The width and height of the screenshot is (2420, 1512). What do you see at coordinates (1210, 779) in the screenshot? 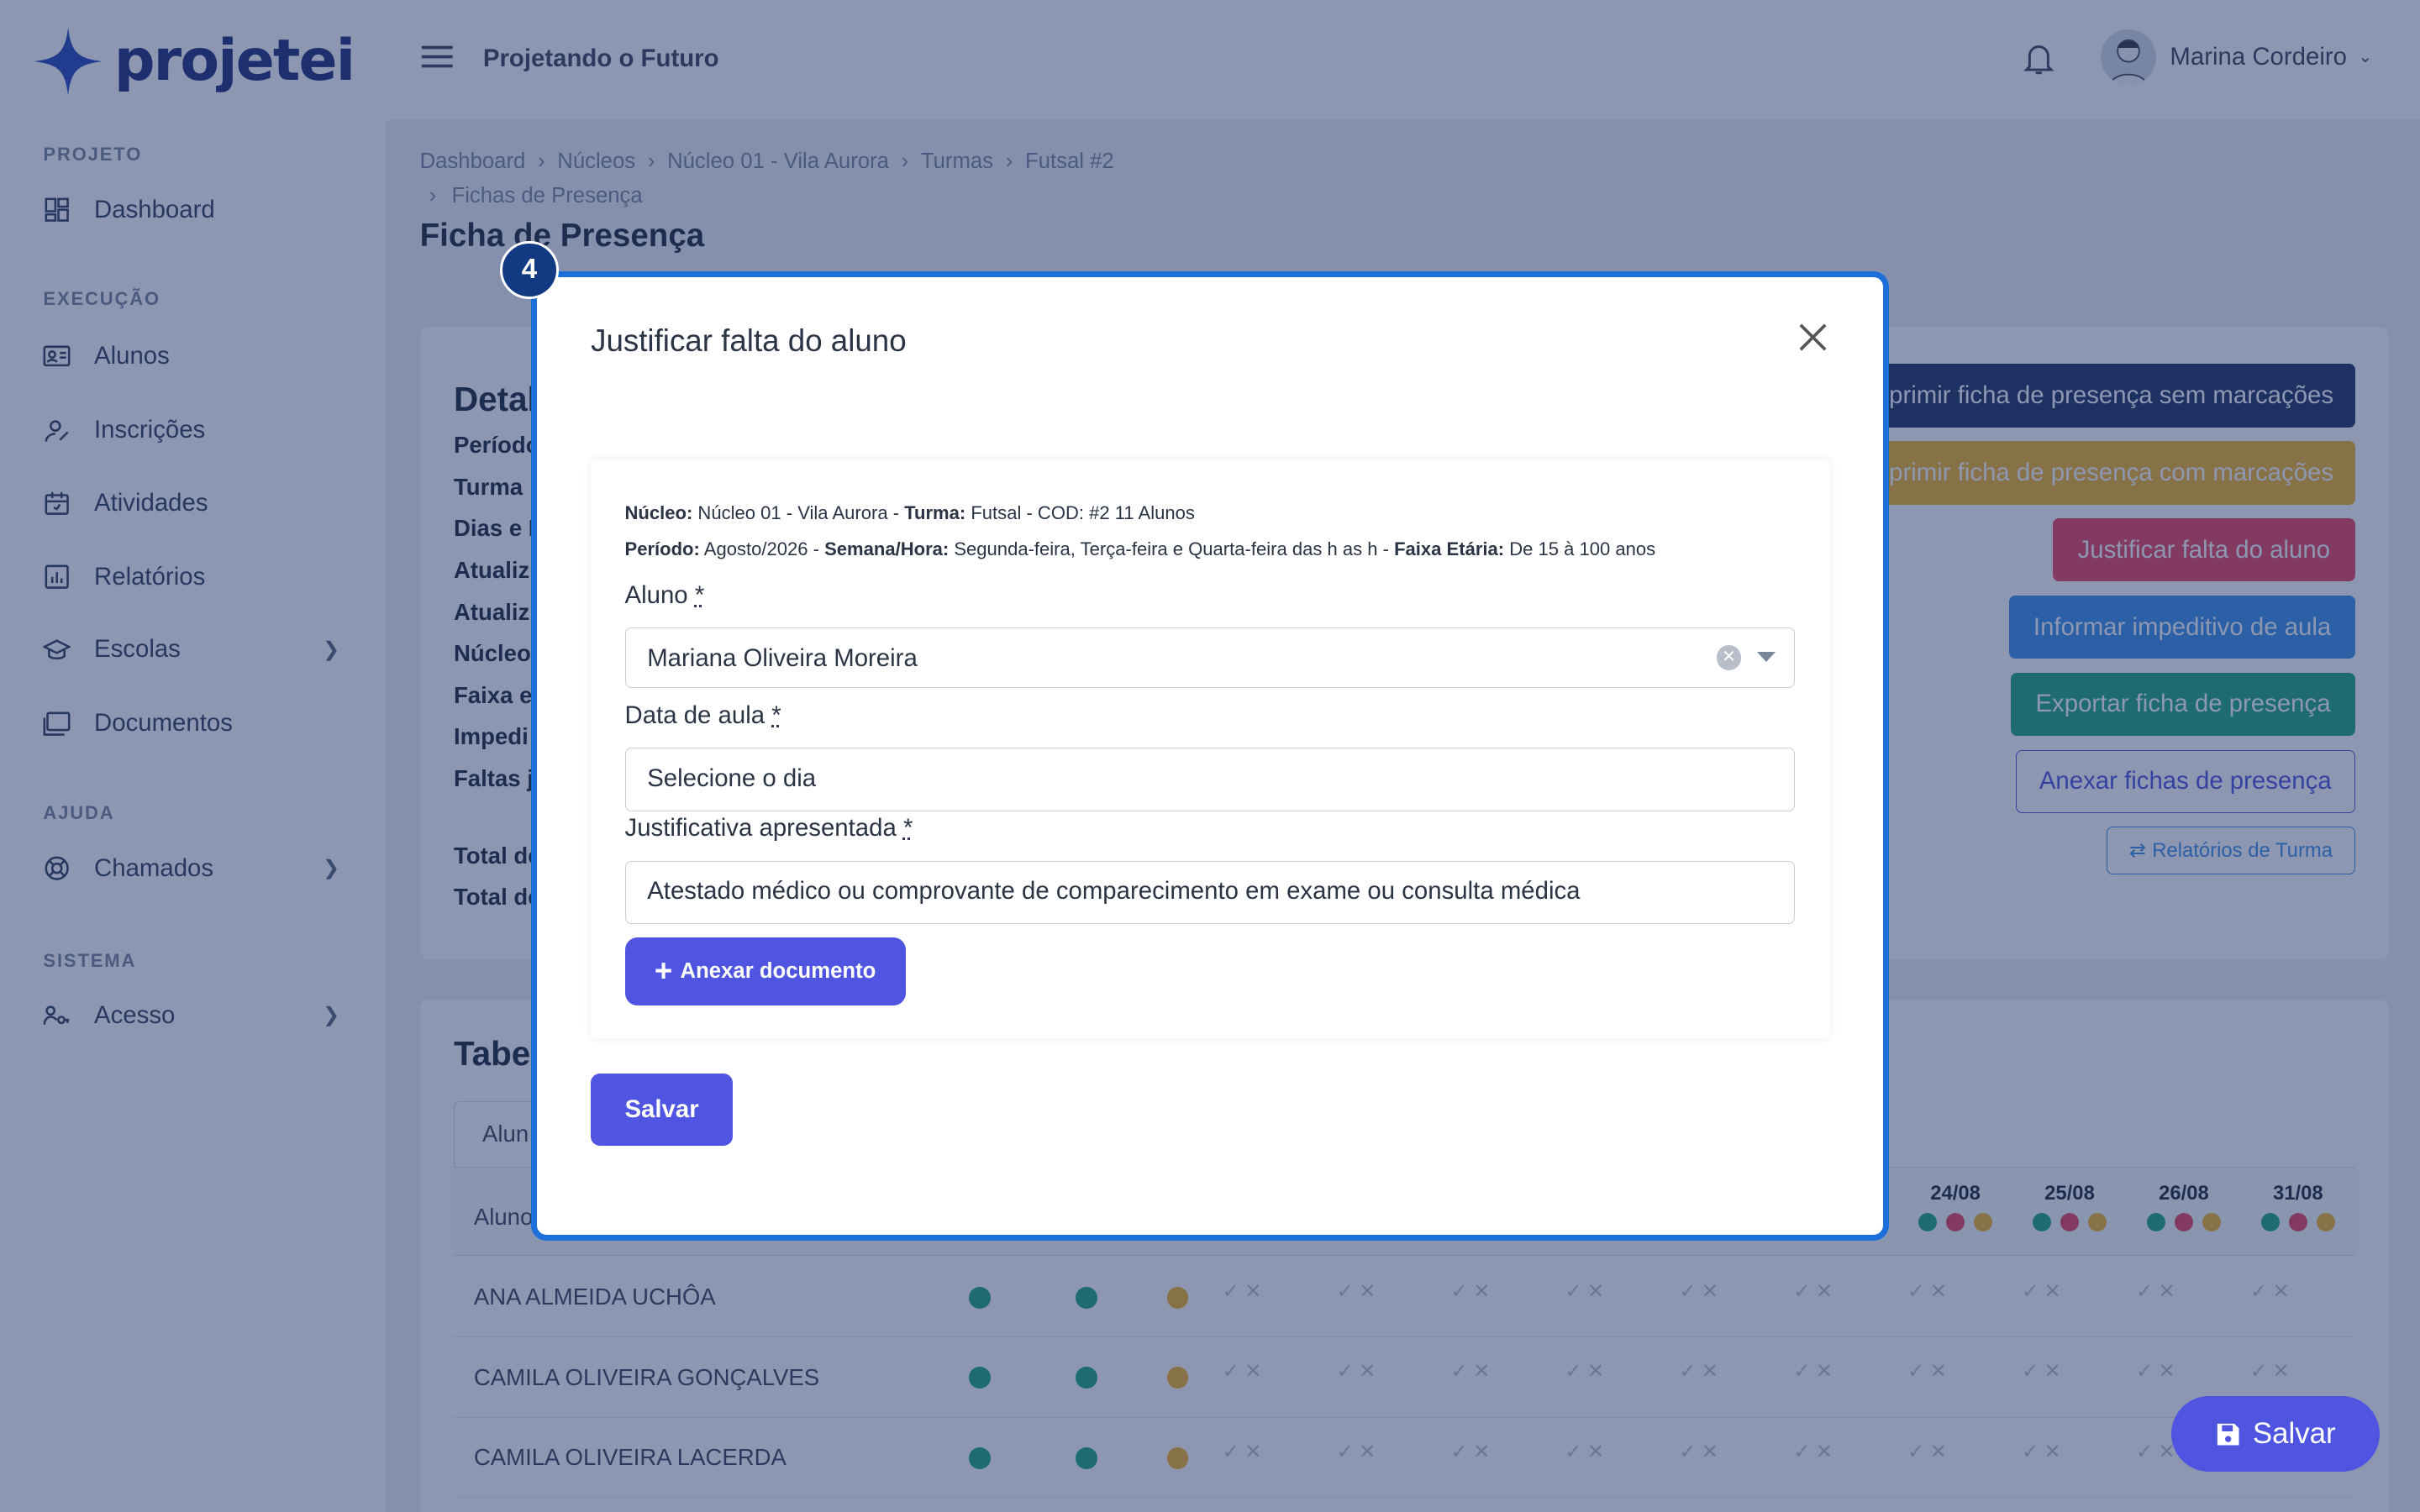
I see `data-aula-select: Selecione o dia` at bounding box center [1210, 779].